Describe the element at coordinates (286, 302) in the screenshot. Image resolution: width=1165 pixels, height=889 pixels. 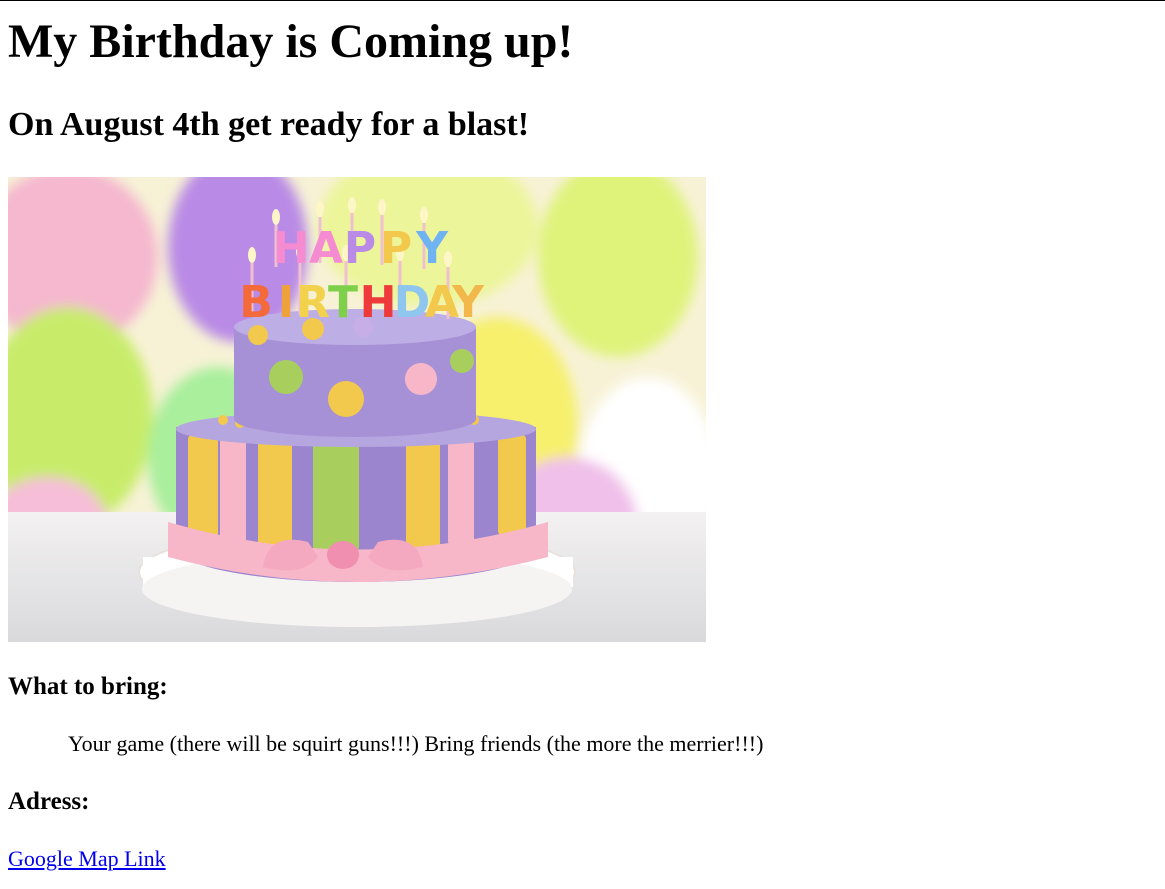
I see `cake-letter: I` at that location.